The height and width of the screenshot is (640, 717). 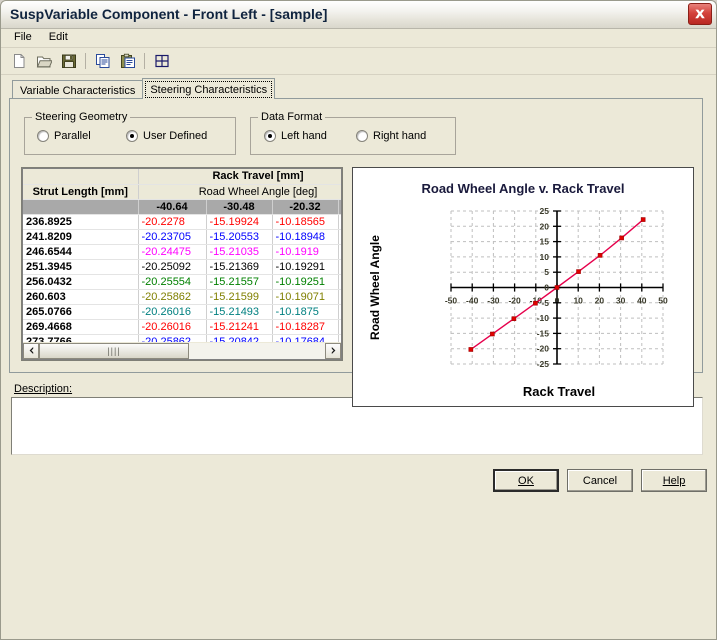 What do you see at coordinates (305, 267) in the screenshot?
I see `table-cell: -10.19291` at bounding box center [305, 267].